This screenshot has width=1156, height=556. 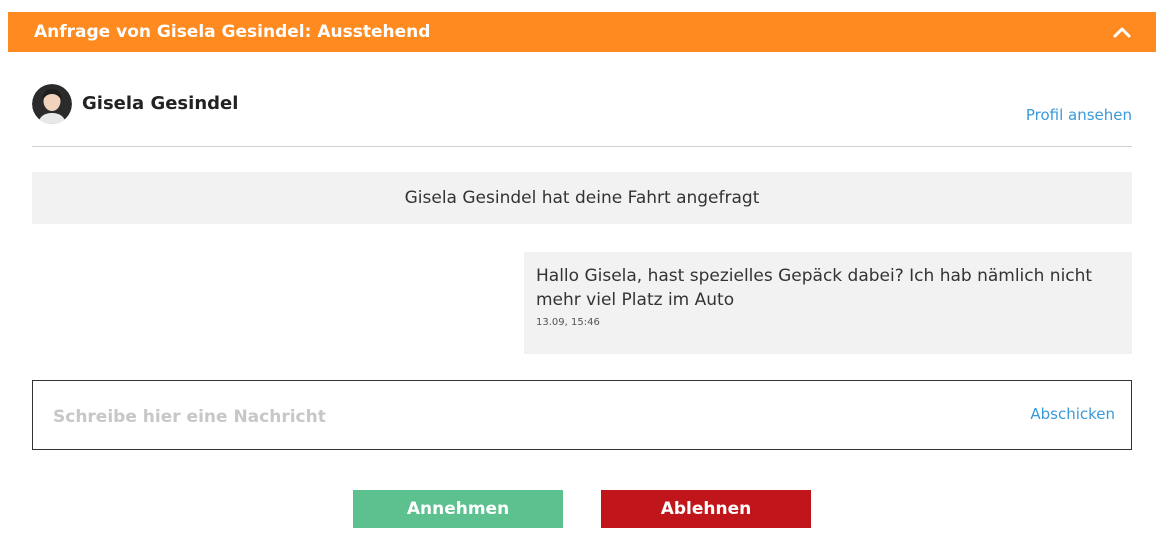 I want to click on message-input, so click(x=503, y=417).